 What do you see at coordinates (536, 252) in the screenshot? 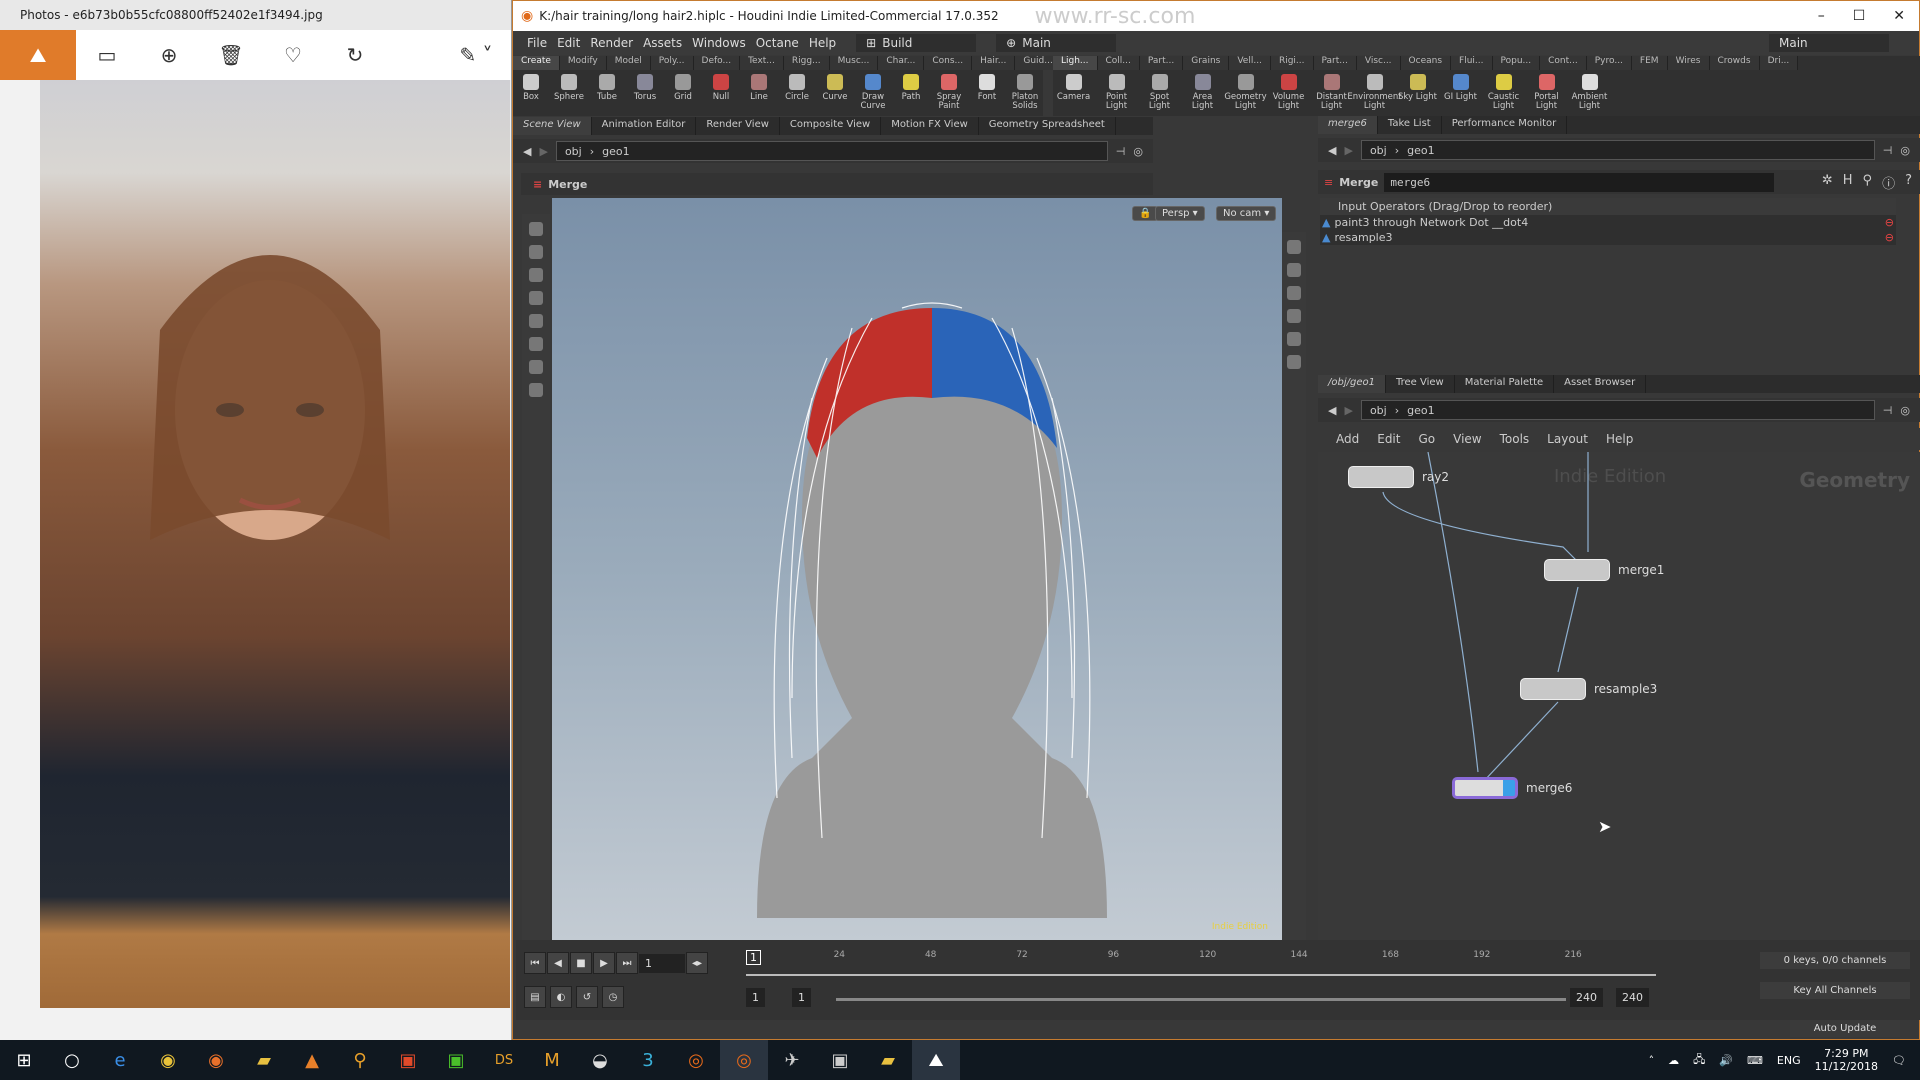
I see `move-tool-icon` at bounding box center [536, 252].